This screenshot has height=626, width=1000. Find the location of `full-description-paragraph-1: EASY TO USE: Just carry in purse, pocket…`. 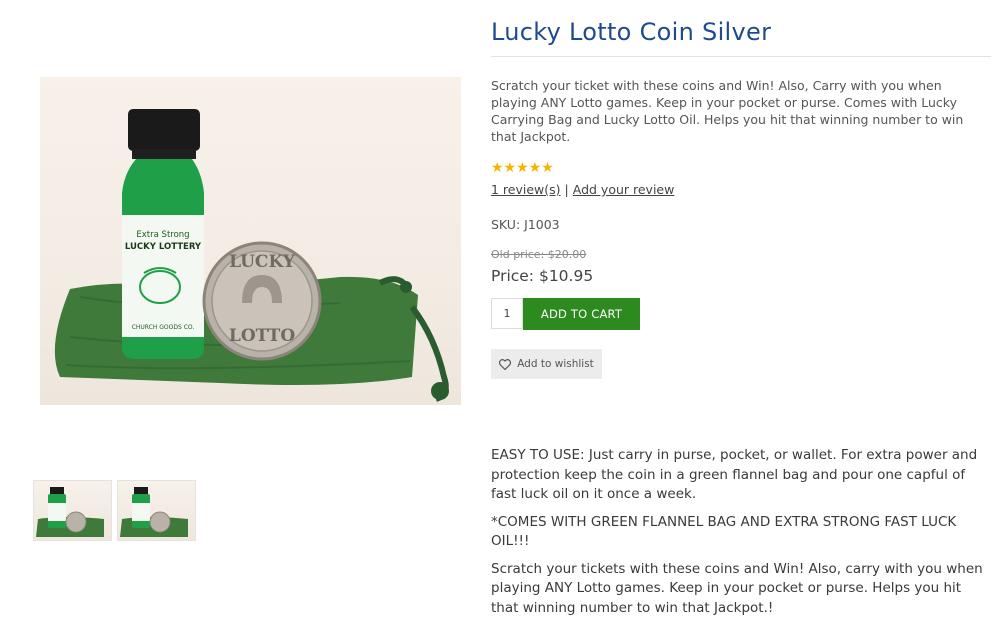

full-description-paragraph-1: EASY TO USE: Just carry in purse, pocket… is located at coordinates (734, 474).